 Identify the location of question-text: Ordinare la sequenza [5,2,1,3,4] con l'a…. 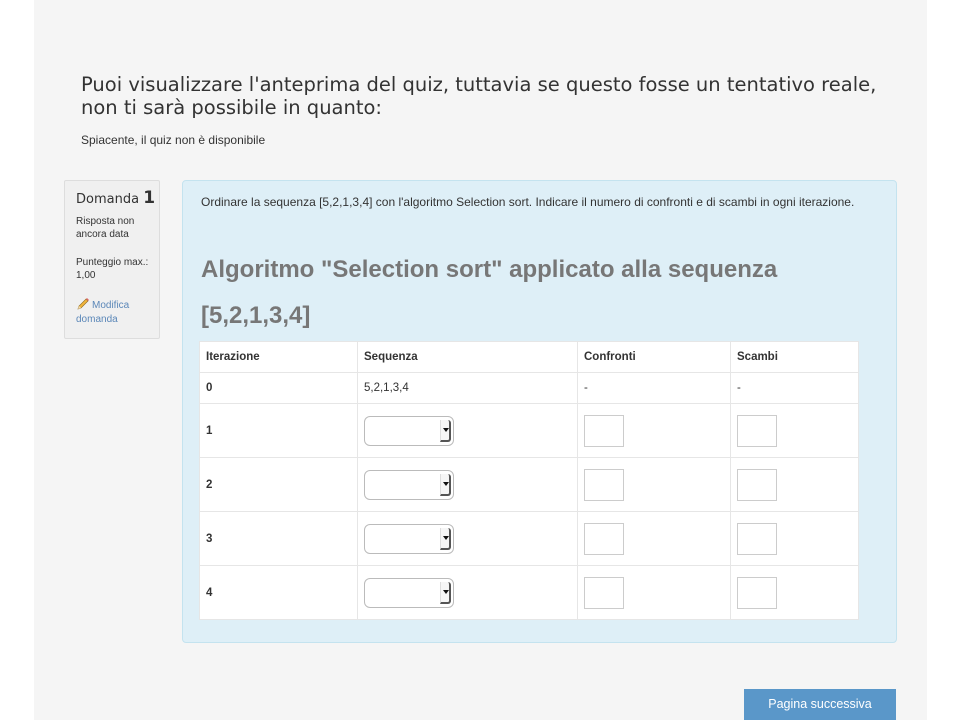
(528, 202).